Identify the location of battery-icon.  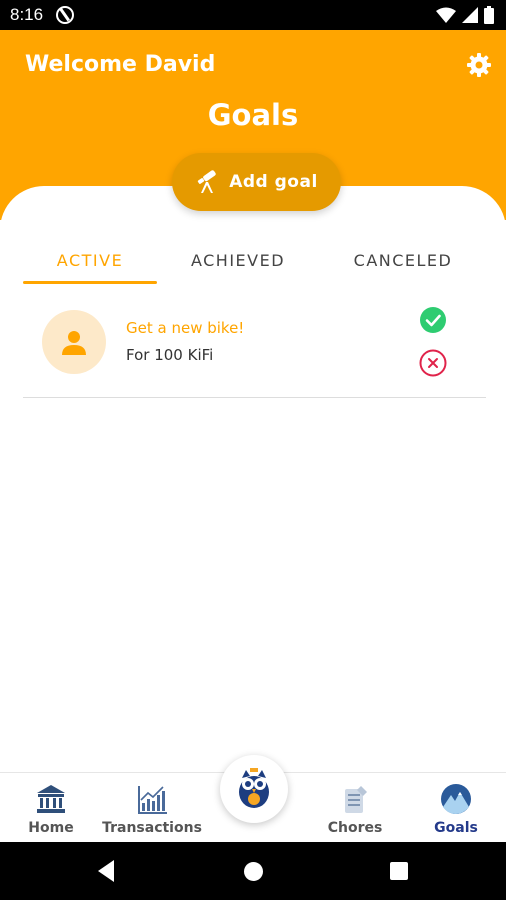
(489, 15).